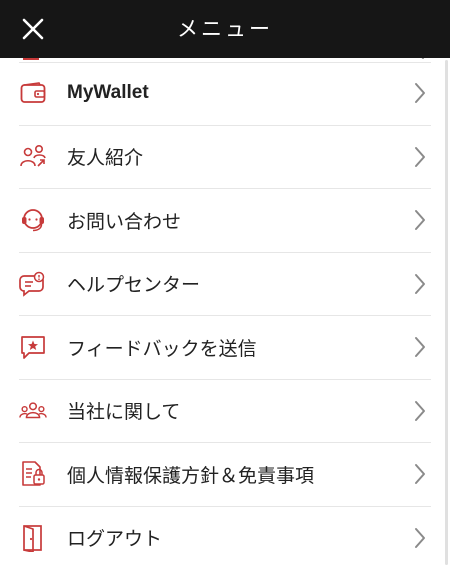 The image size is (450, 569). Describe the element at coordinates (33, 93) in the screenshot. I see `wallet-icon` at that location.